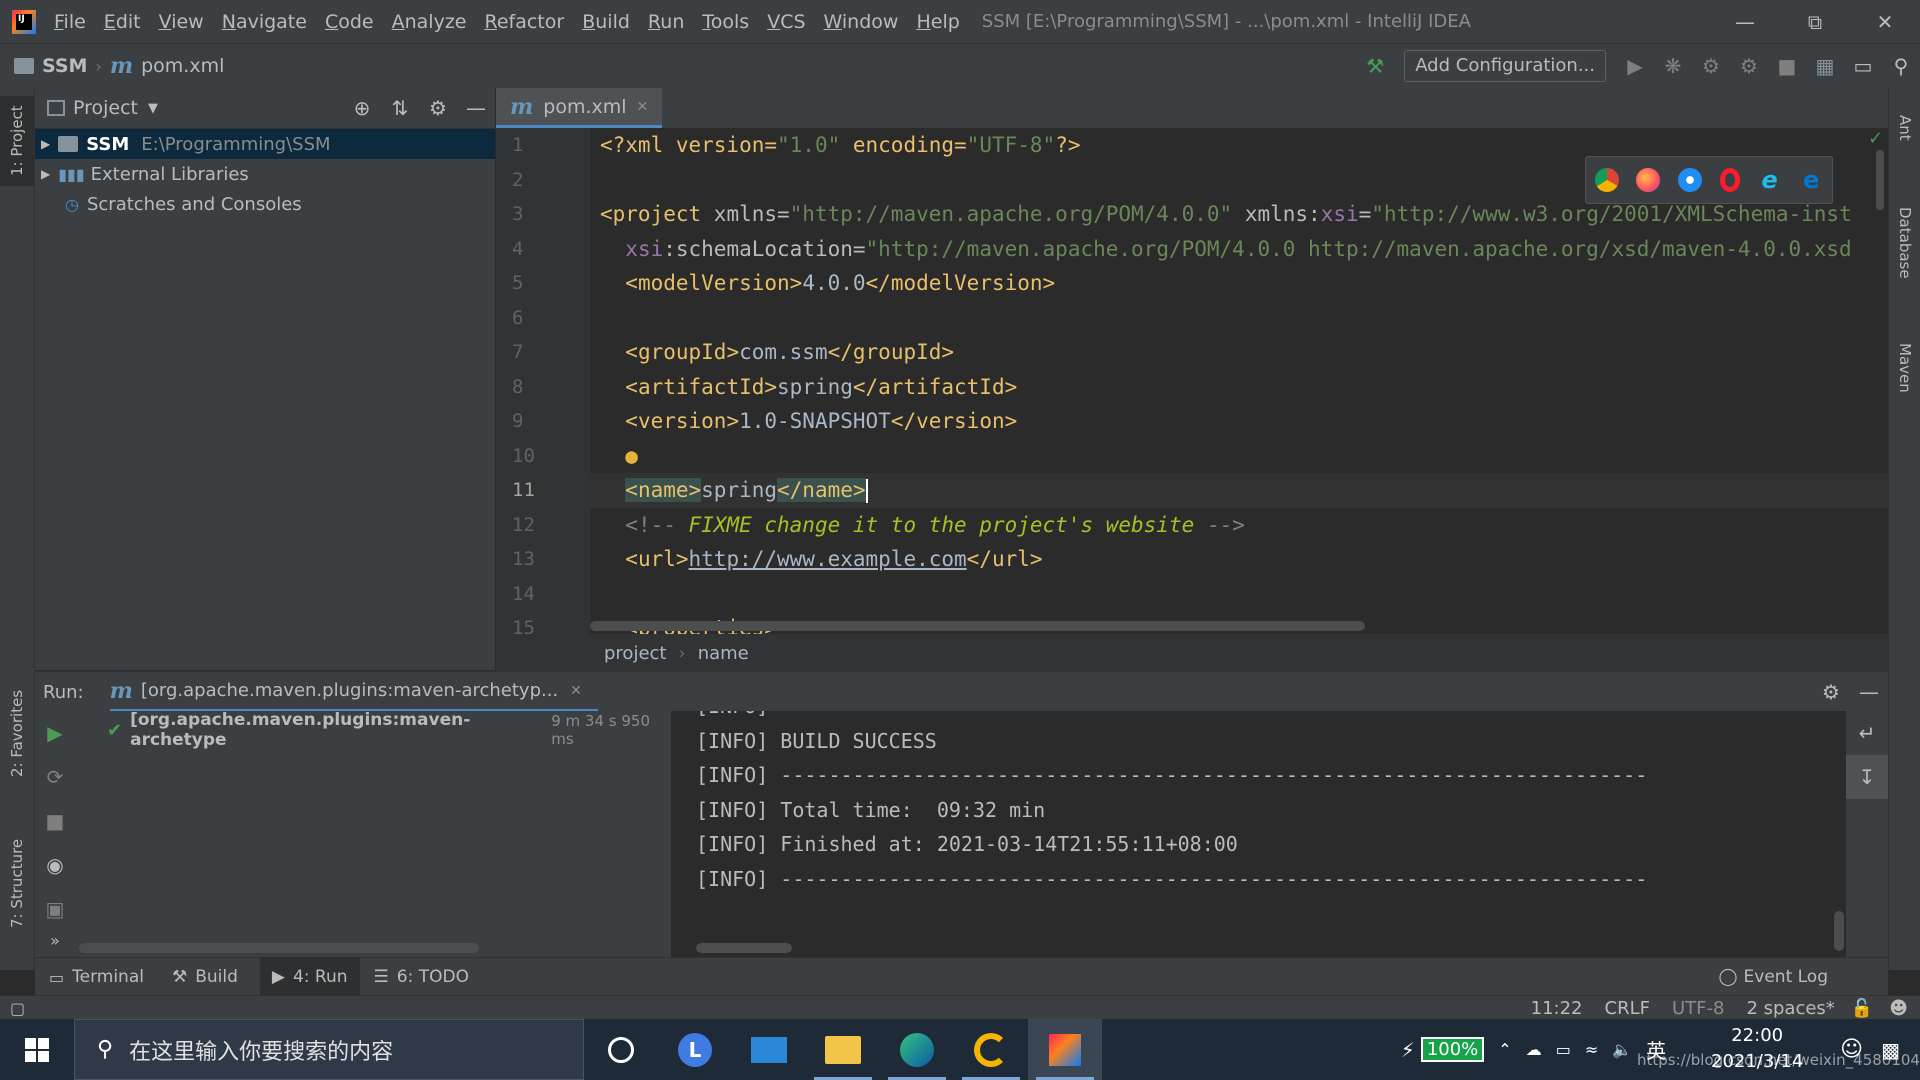 Image resolution: width=1920 pixels, height=1080 pixels. What do you see at coordinates (1749, 66) in the screenshot?
I see `profile-icon: ⚙` at bounding box center [1749, 66].